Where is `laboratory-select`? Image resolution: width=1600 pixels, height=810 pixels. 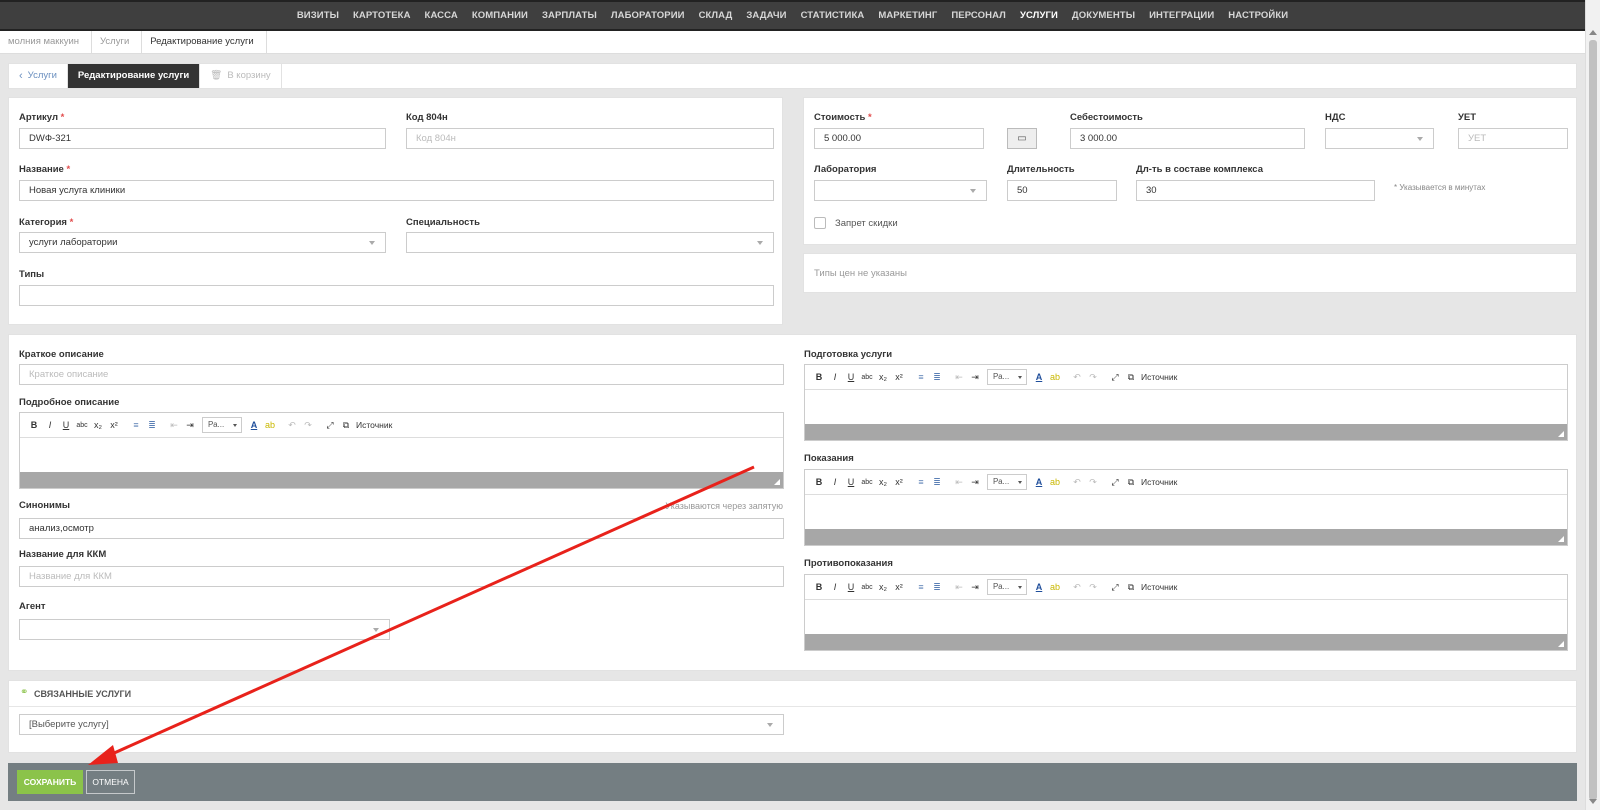
laboratory-select is located at coordinates (900, 190).